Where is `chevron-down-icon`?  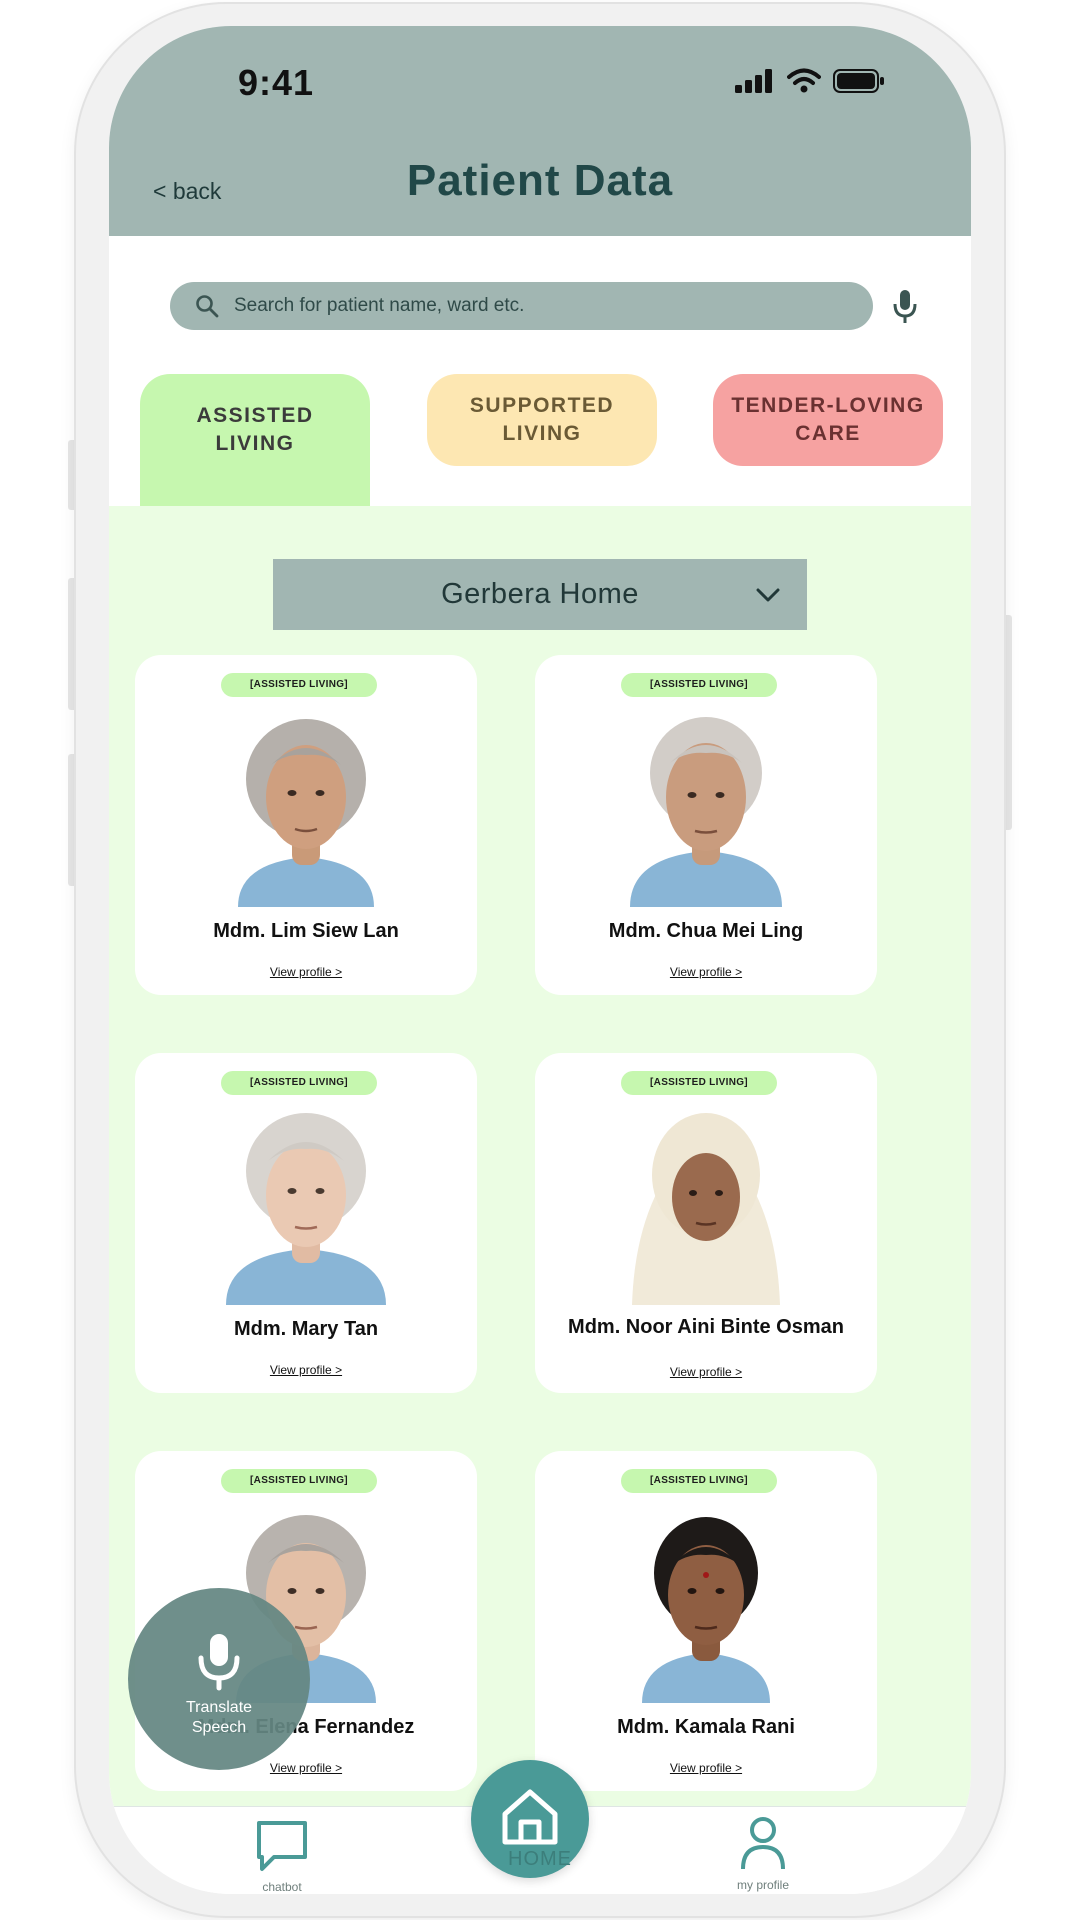
chevron-down-icon is located at coordinates (768, 595).